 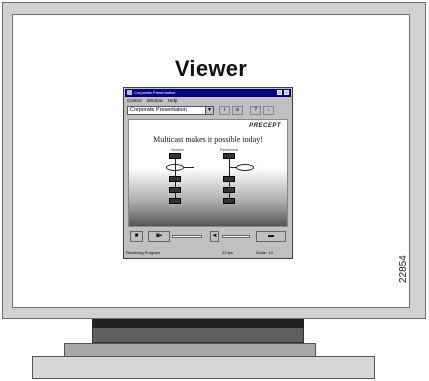 I want to click on toolbar: Corporate Presentation ▼ i ⊙ ? ↓, so click(x=208, y=111).